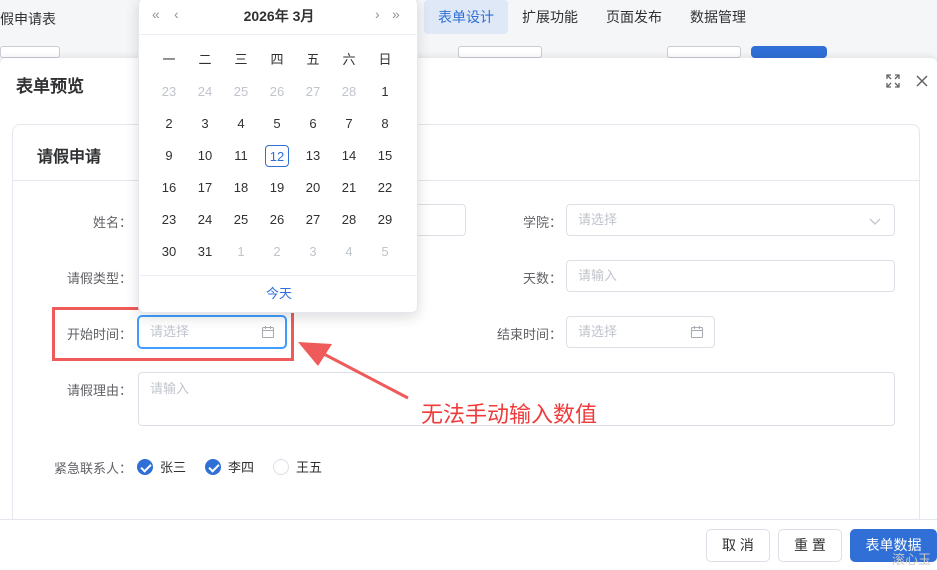 Image resolution: width=937 pixels, height=570 pixels. I want to click on calendar-icon, so click(697, 332).